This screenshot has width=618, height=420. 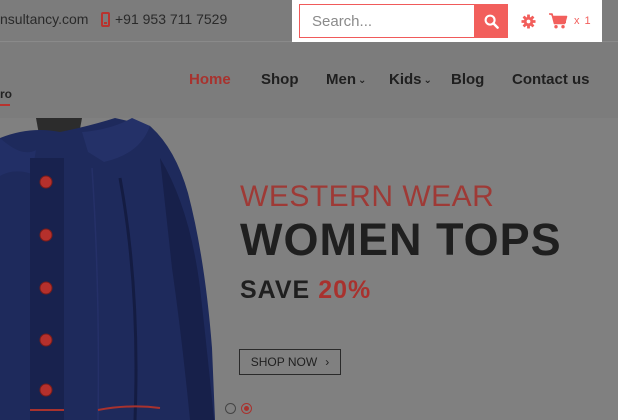 What do you see at coordinates (405, 79) in the screenshot?
I see `nav-label: Kids` at bounding box center [405, 79].